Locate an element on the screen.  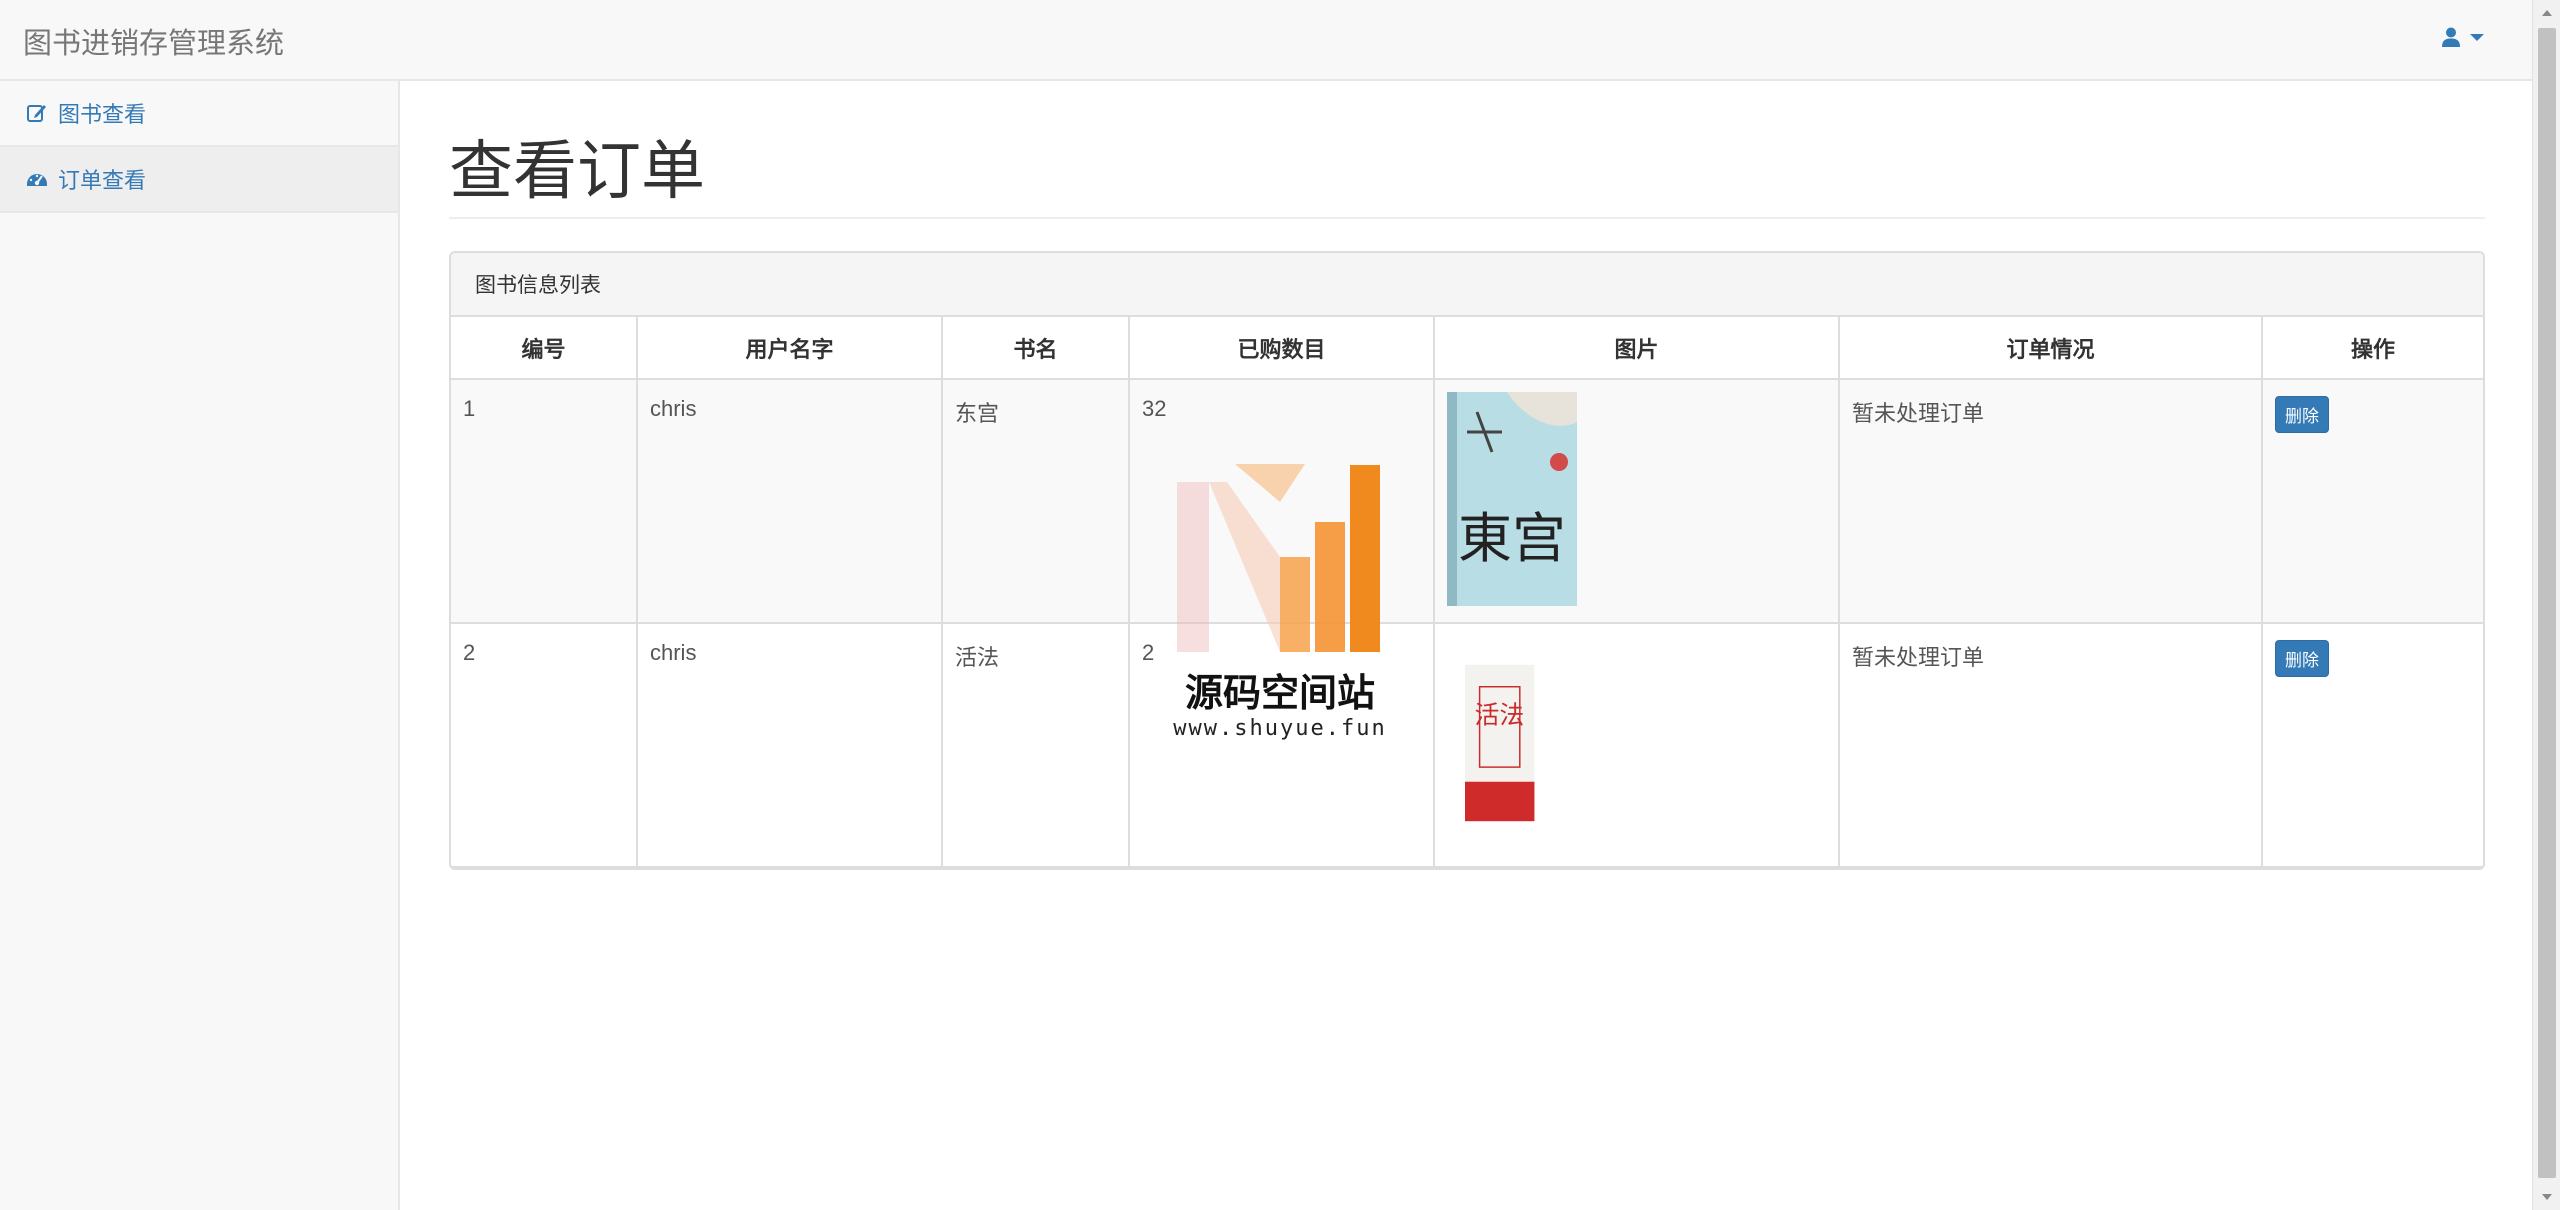
cell-image: 活法 is located at coordinates (1636, 745).